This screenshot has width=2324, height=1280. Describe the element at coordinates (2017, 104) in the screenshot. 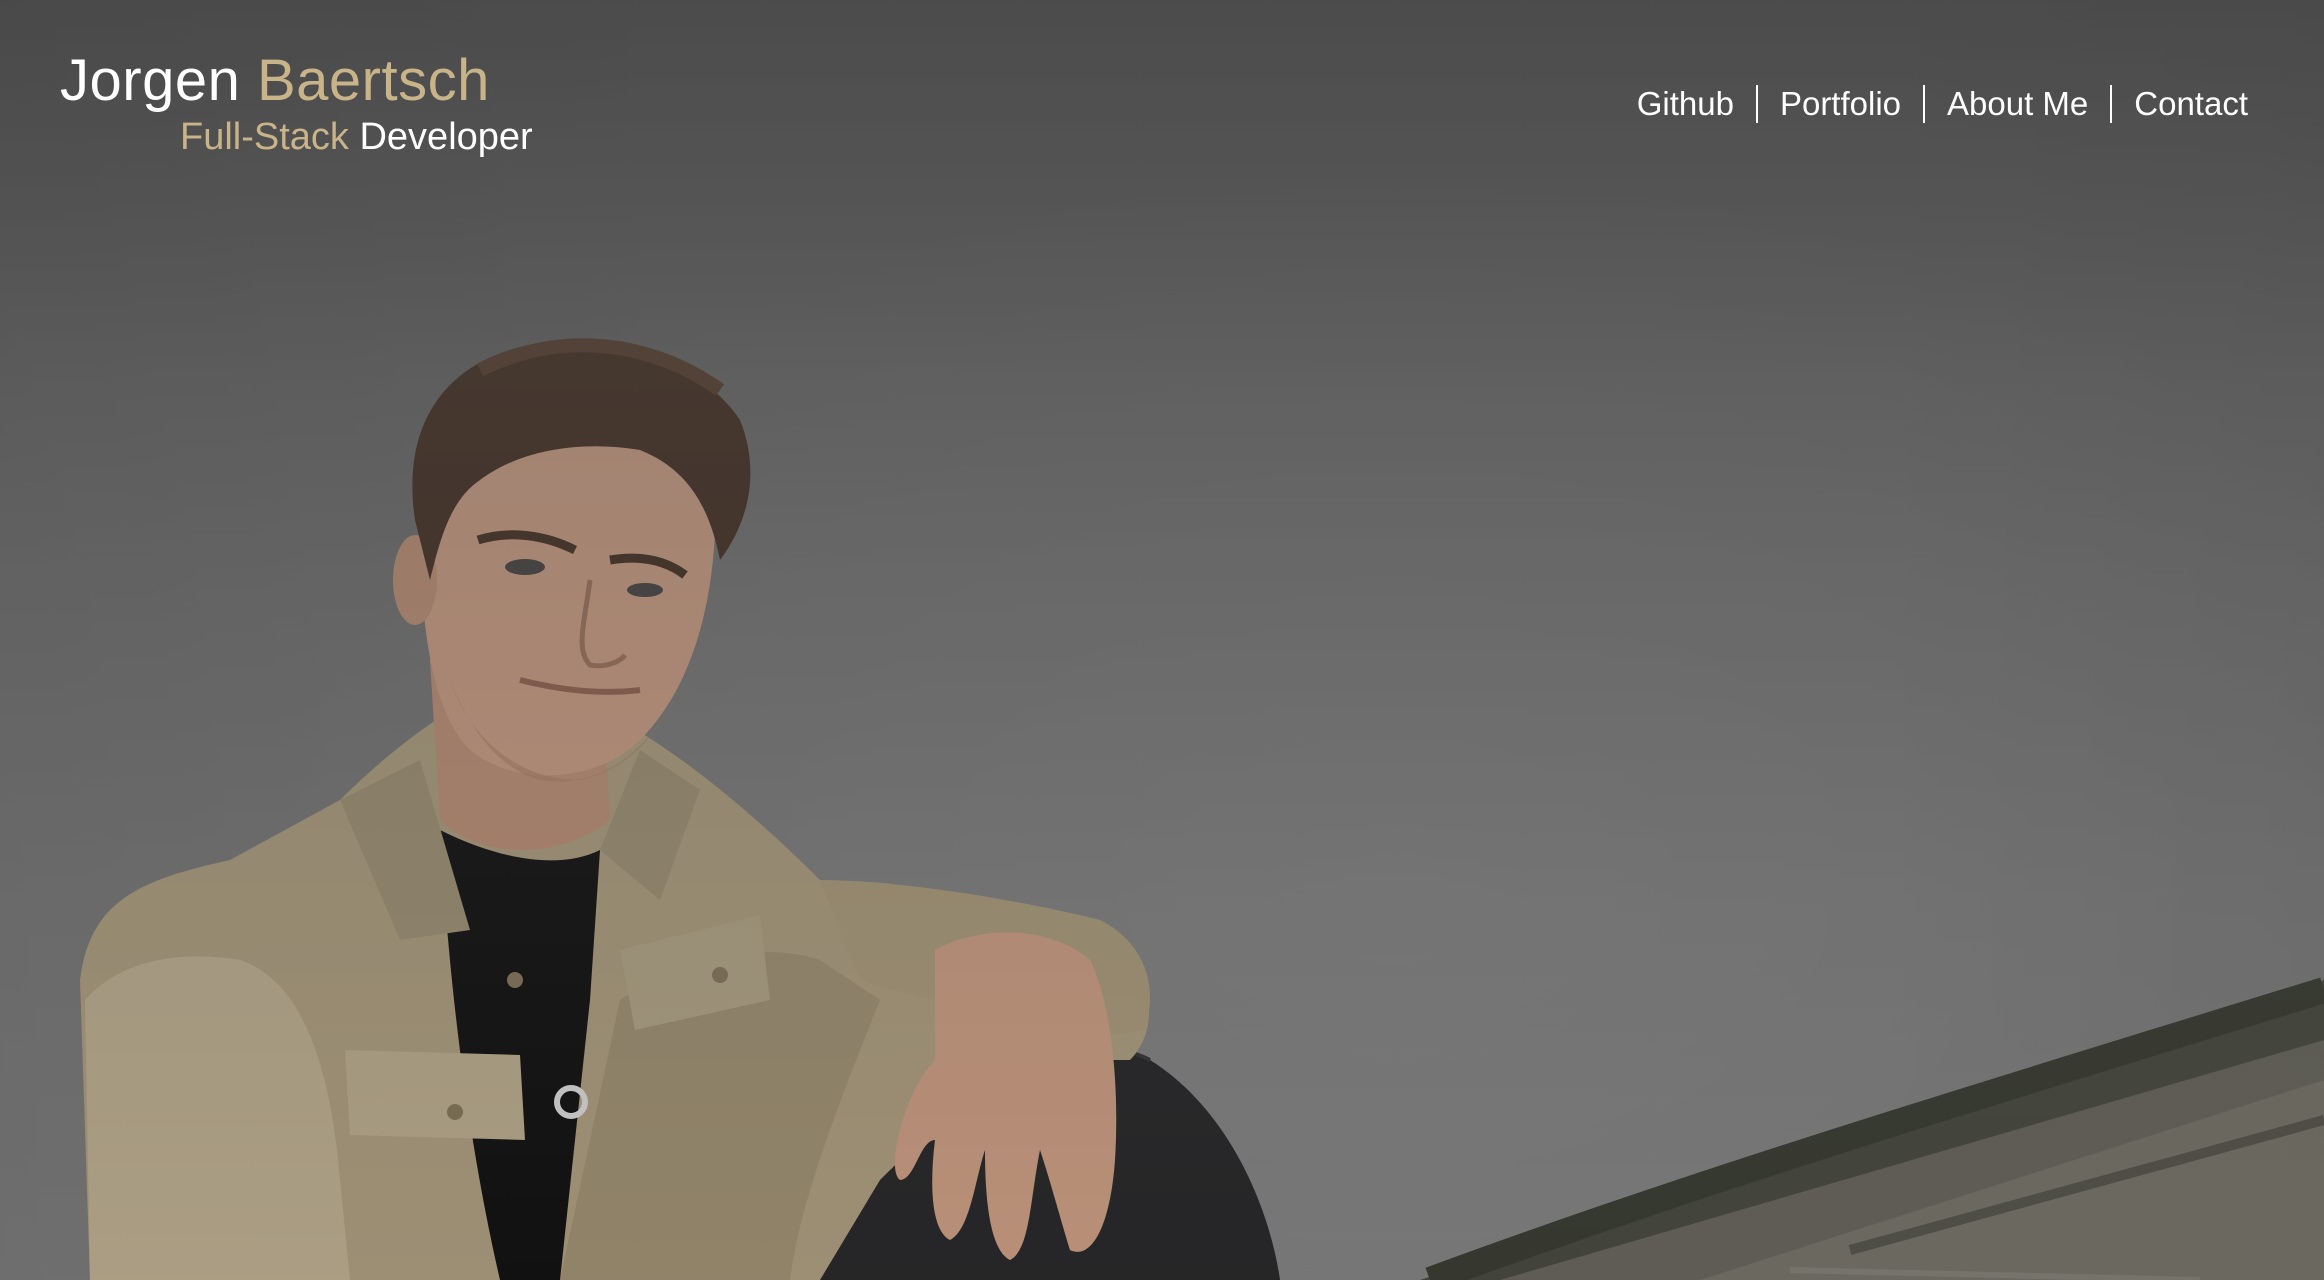

I see `nav-about-me: About Me` at that location.